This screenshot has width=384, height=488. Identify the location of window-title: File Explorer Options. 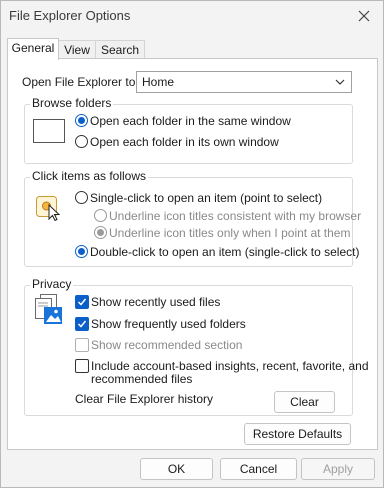
(70, 15).